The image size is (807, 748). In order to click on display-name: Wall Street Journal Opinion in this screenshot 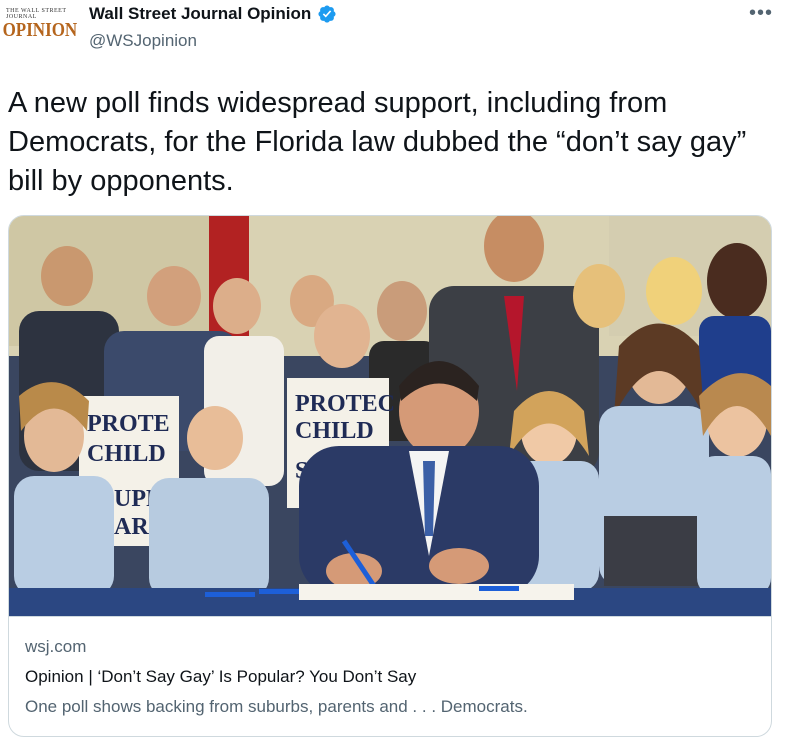, I will do `click(200, 14)`.